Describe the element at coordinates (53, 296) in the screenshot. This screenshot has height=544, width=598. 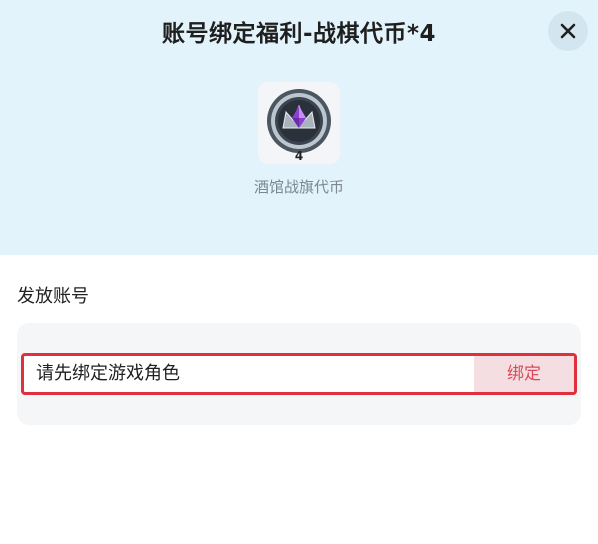
I see `section-title: 发放账号` at that location.